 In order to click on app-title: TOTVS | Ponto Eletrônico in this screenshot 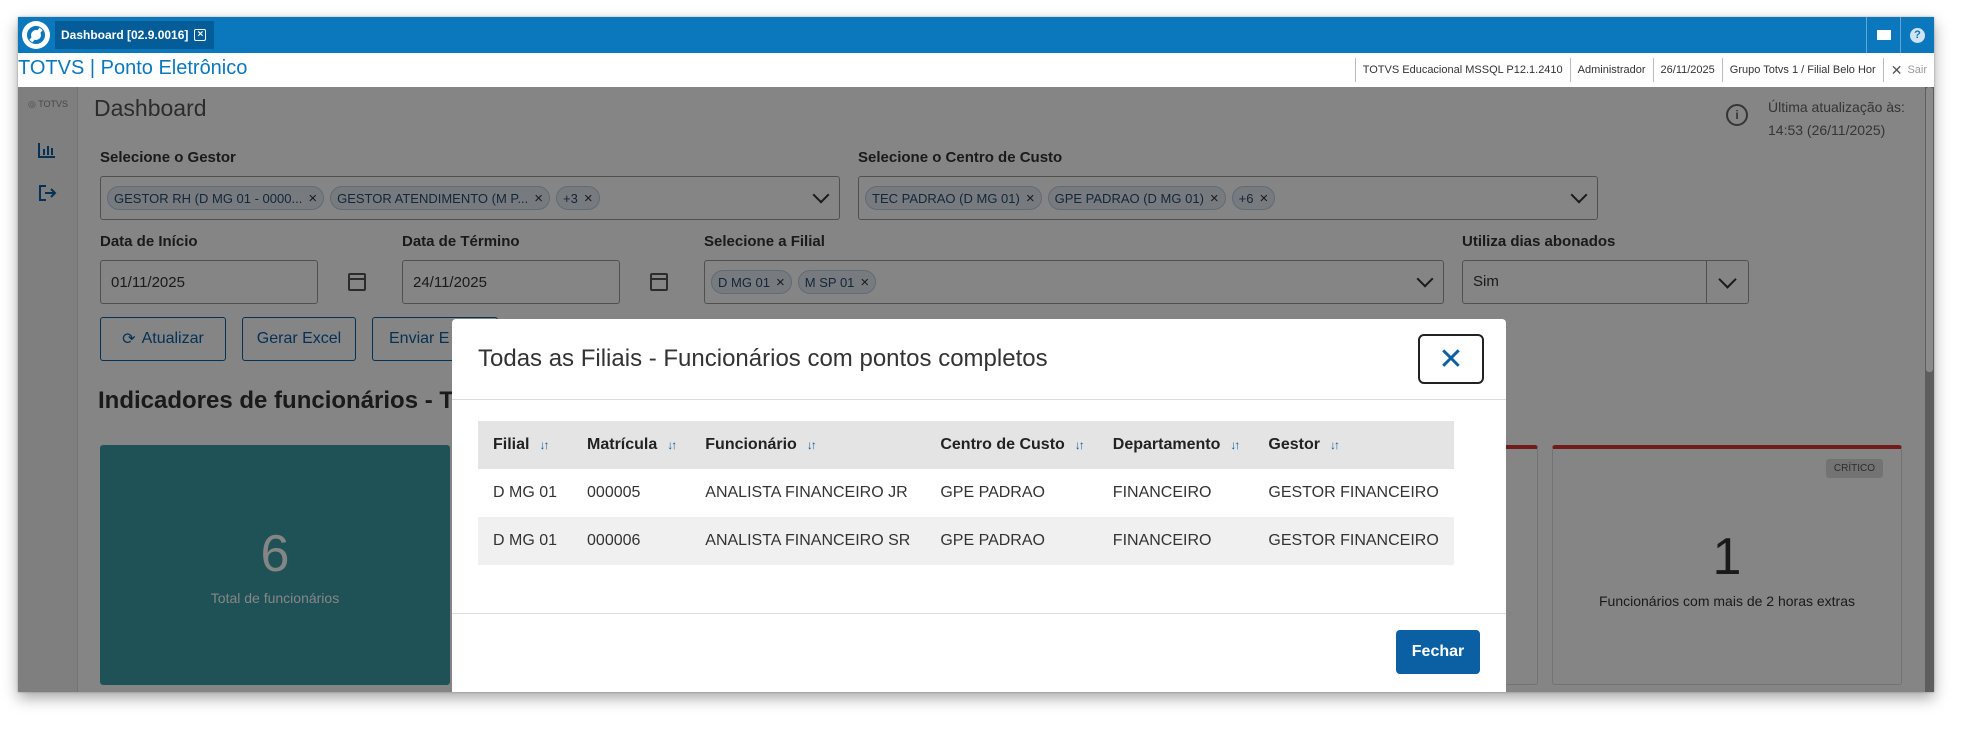, I will do `click(133, 68)`.